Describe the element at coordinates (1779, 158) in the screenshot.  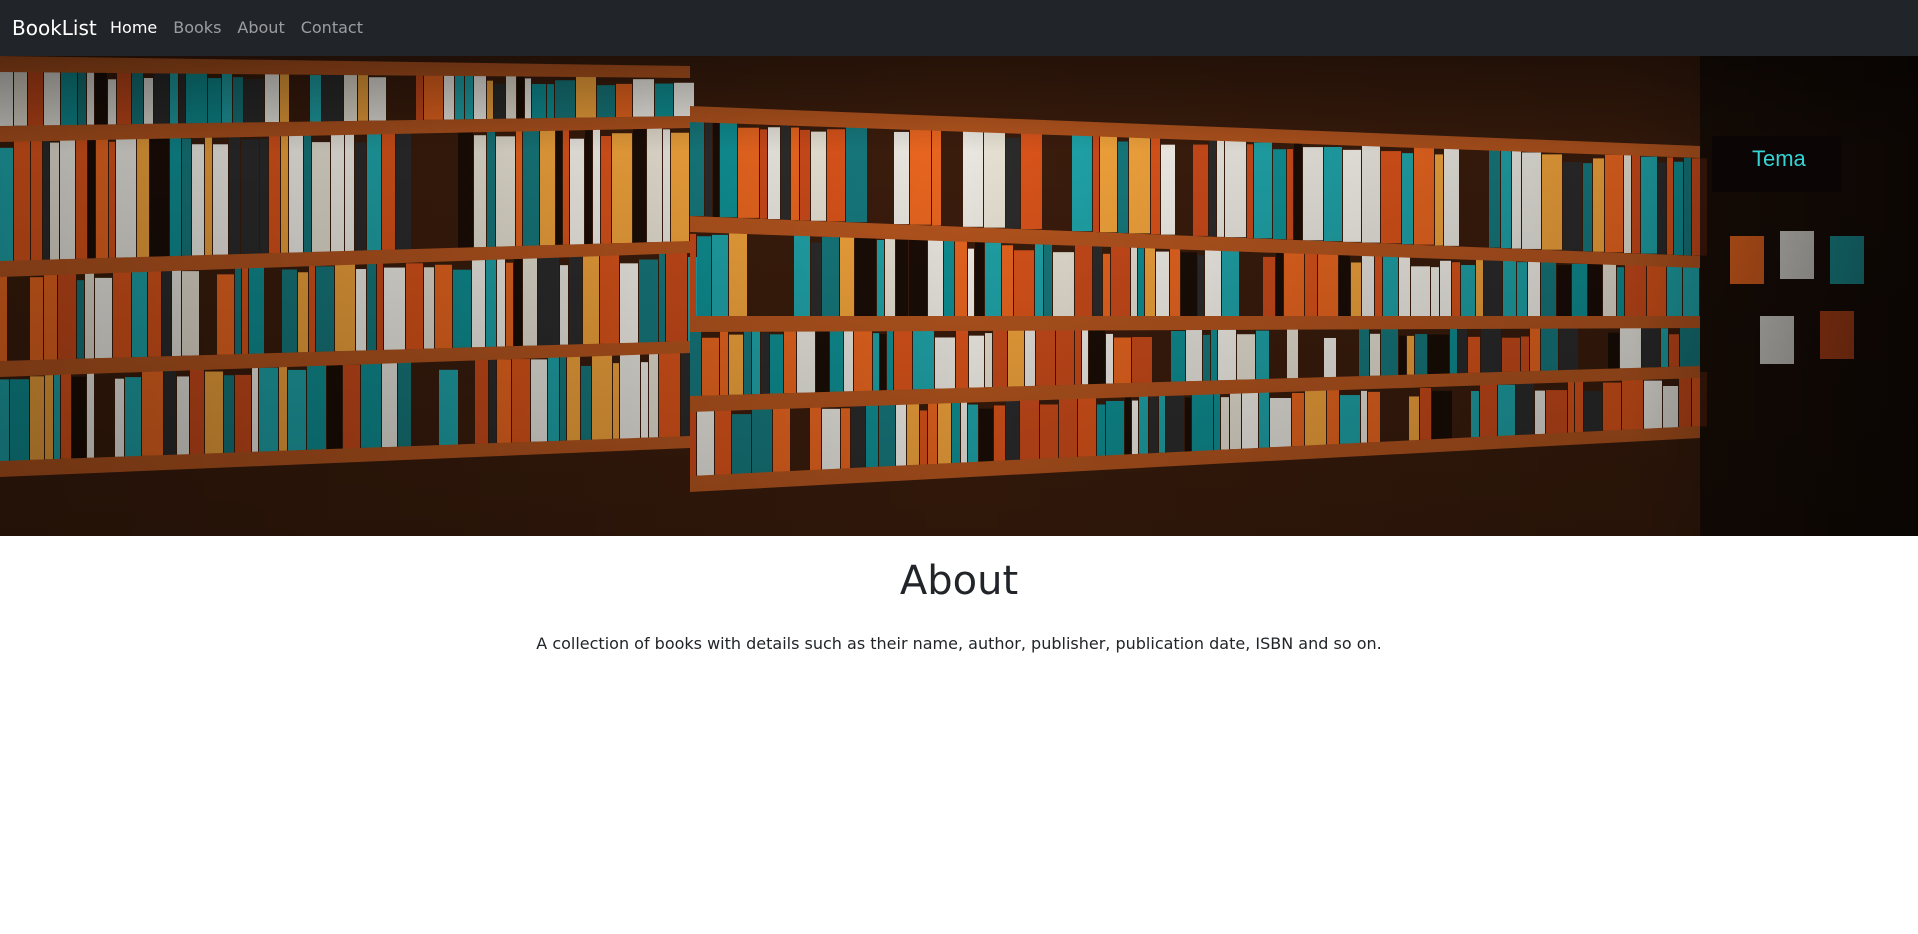
I see `tema-sign-text: Tema` at that location.